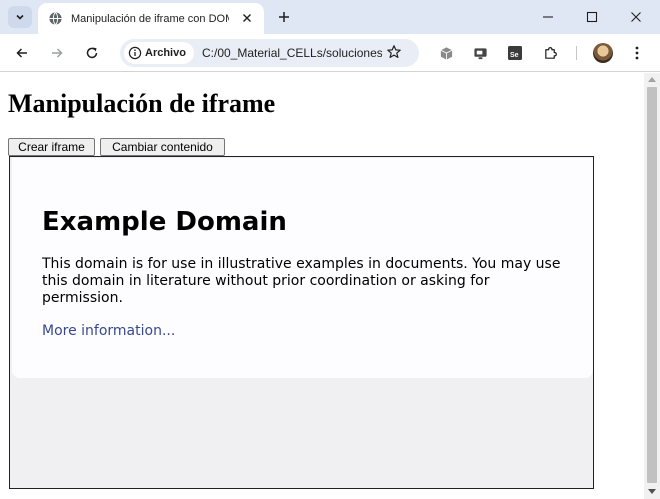  I want to click on page-title: Manipulación de iframe, so click(142, 103).